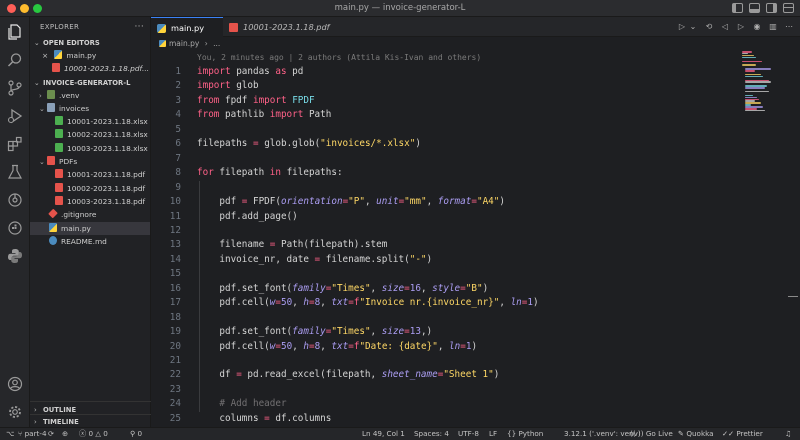 The width and height of the screenshot is (800, 440). Describe the element at coordinates (90, 43) in the screenshot. I see `open-editors-section: ⌄ OPEN EDITORS` at that location.